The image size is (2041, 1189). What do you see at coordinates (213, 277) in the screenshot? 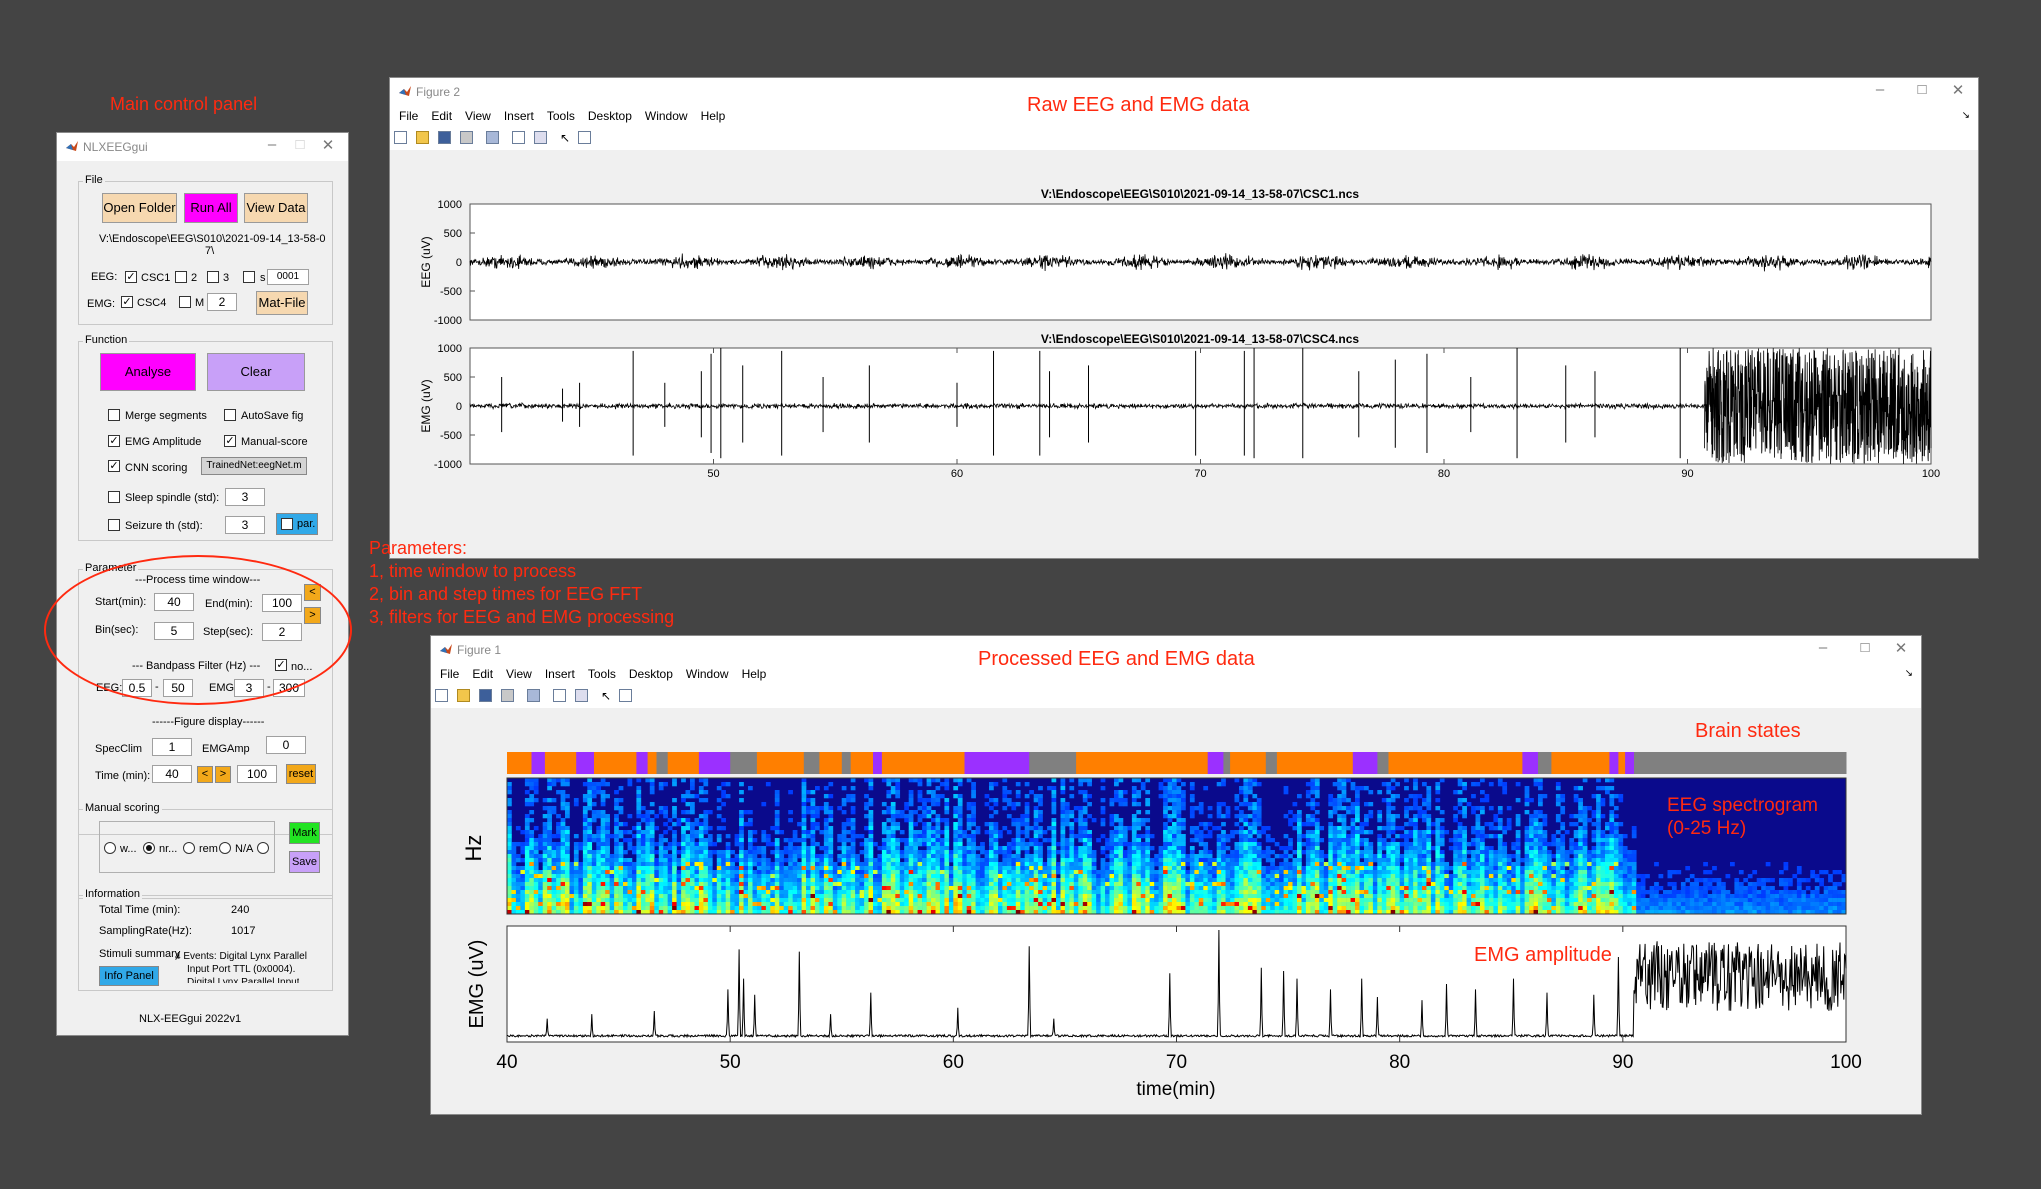
I see `eeg-3-checkbox` at bounding box center [213, 277].